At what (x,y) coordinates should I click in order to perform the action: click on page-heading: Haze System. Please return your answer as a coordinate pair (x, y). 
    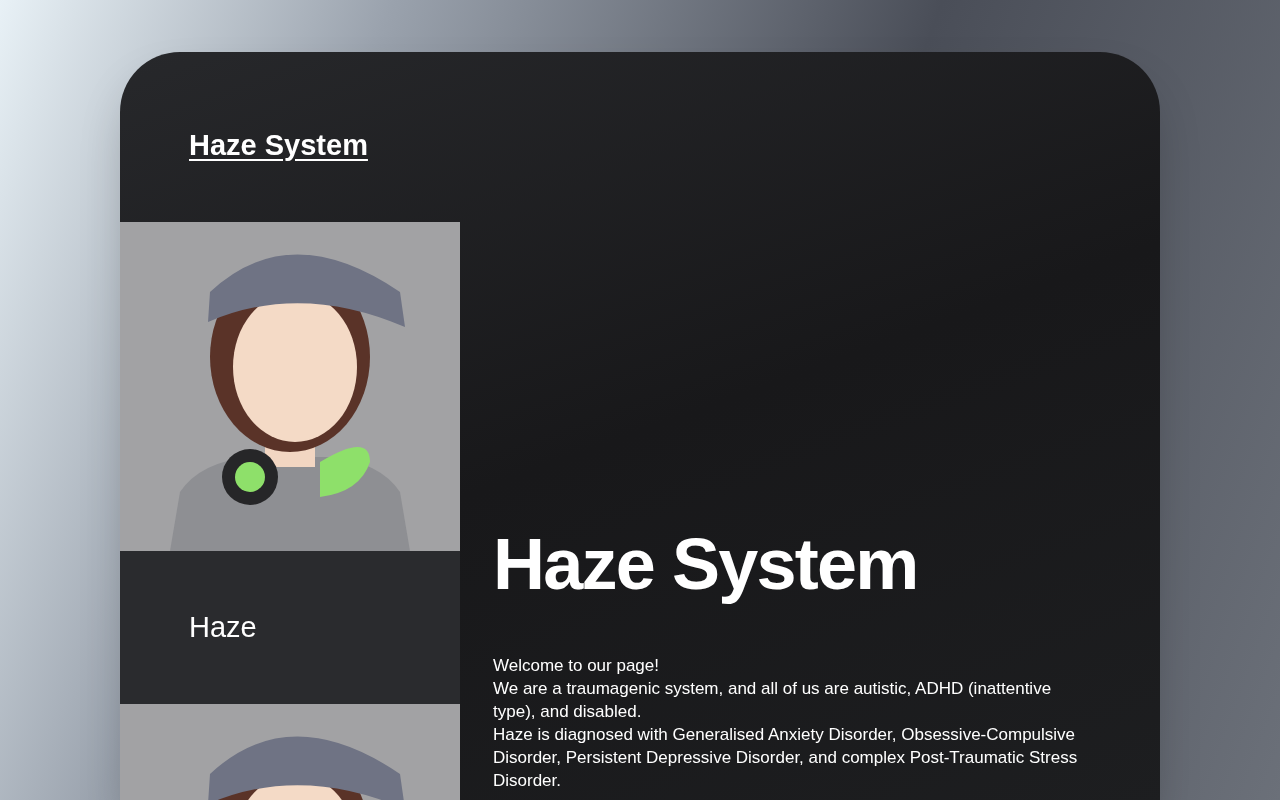
    Looking at the image, I should click on (706, 565).